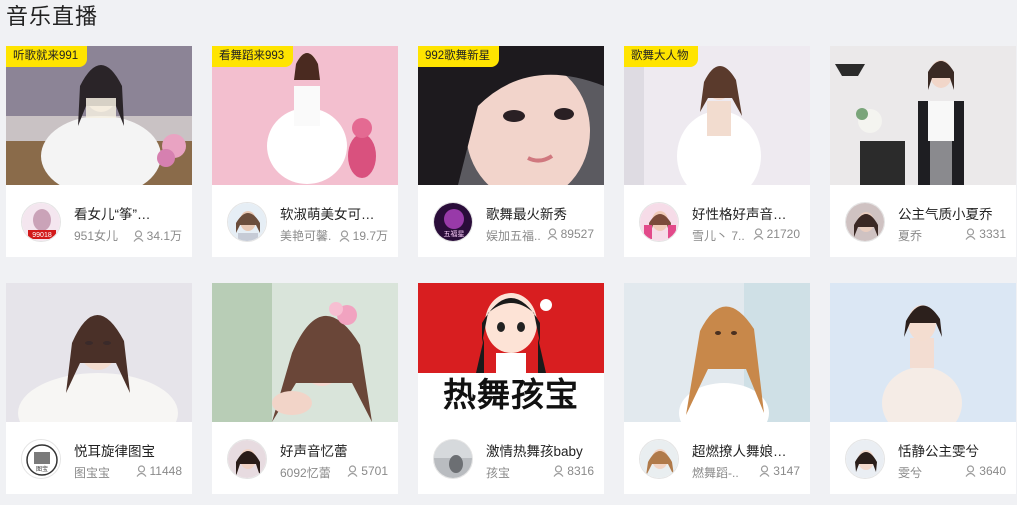 The image size is (1017, 505). I want to click on room-meta: 6092忆蕾 5701, so click(337, 472).